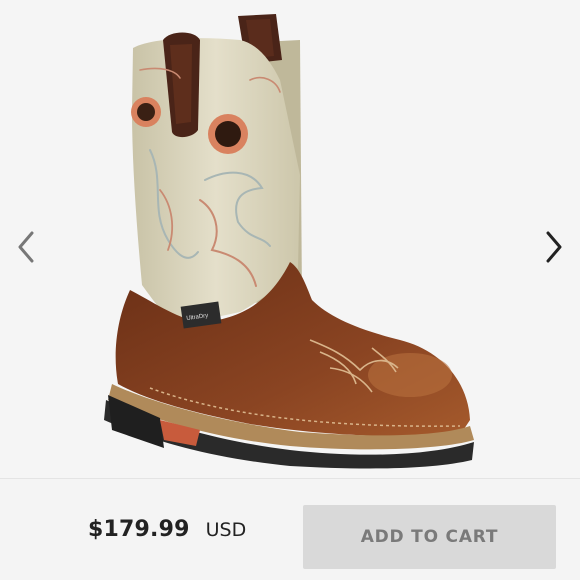 This screenshot has width=580, height=580. What do you see at coordinates (139, 529) in the screenshot?
I see `price: $179.99` at bounding box center [139, 529].